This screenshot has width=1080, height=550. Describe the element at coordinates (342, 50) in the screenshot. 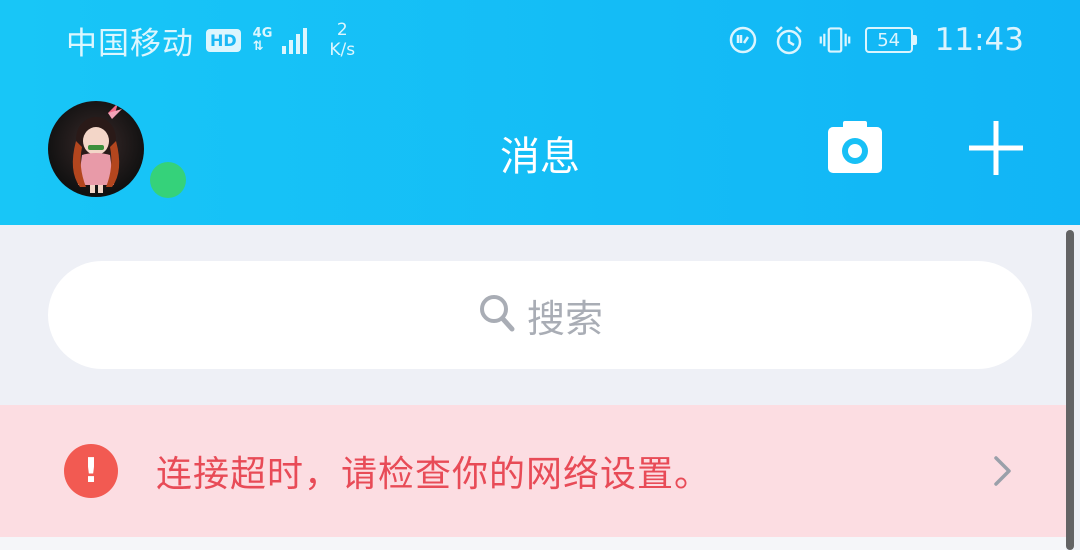

I see `speed-unit: K/s` at that location.